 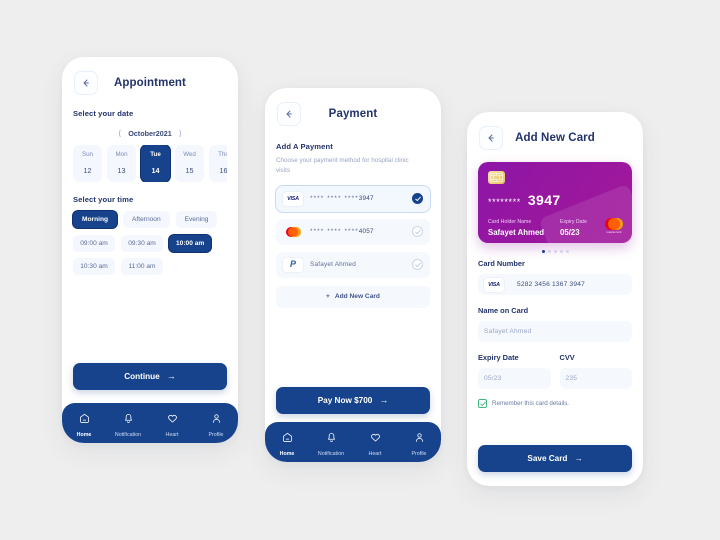 I want to click on date-cell-16: Thu 16, so click(x=218, y=163).